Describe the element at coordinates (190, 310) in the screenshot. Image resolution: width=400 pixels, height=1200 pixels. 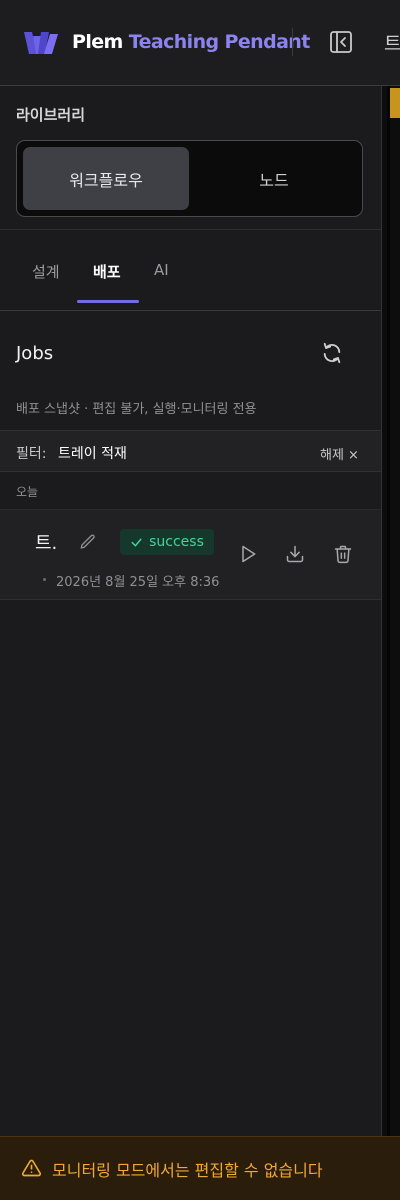
I see `divider` at that location.